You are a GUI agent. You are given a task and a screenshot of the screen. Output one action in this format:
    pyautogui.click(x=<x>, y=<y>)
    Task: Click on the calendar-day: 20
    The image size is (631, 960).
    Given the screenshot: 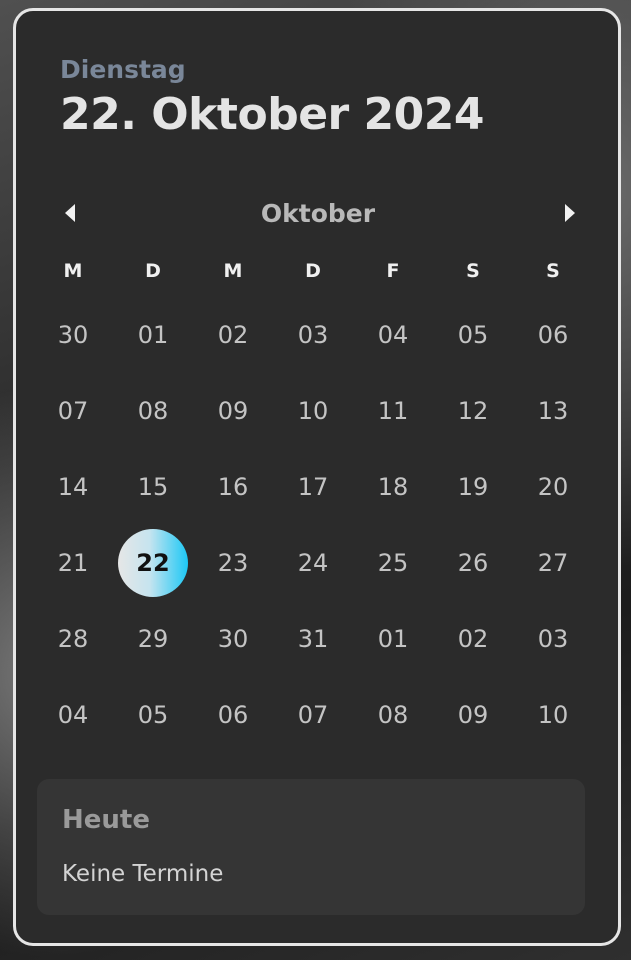 What is the action you would take?
    pyautogui.click(x=553, y=487)
    